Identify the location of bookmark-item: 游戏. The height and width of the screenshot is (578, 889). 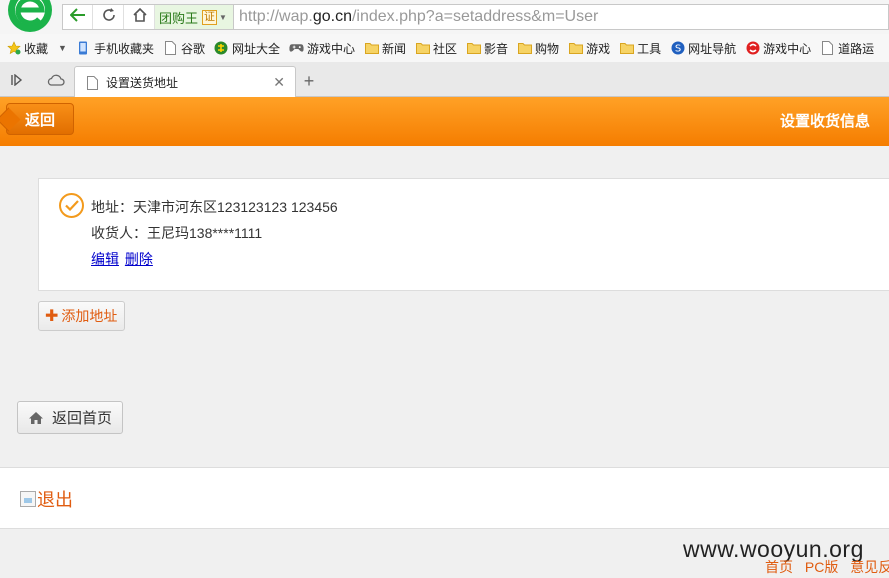
(589, 48).